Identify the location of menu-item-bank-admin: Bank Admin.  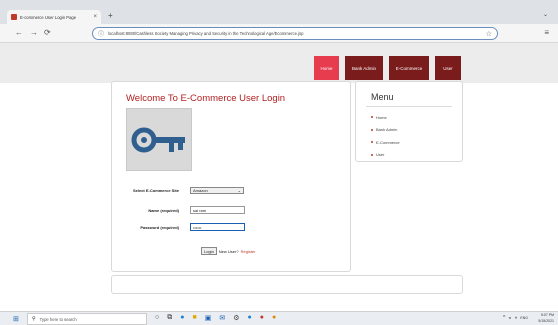
(385, 130).